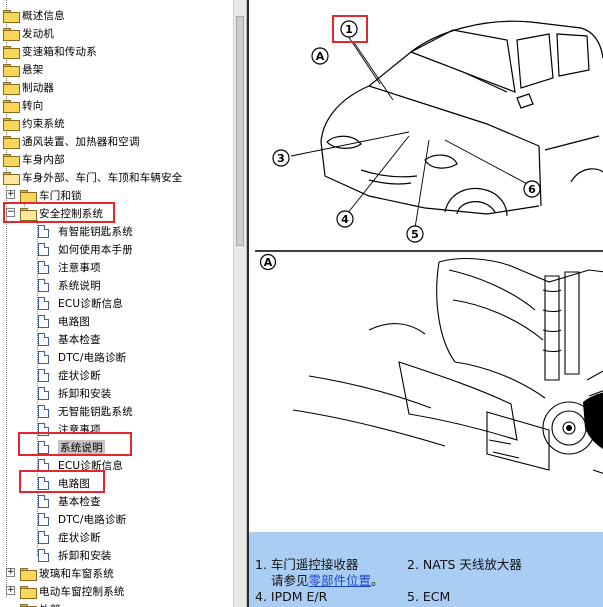 Image resolution: width=603 pixels, height=607 pixels. I want to click on callout-a-letter: A, so click(320, 56).